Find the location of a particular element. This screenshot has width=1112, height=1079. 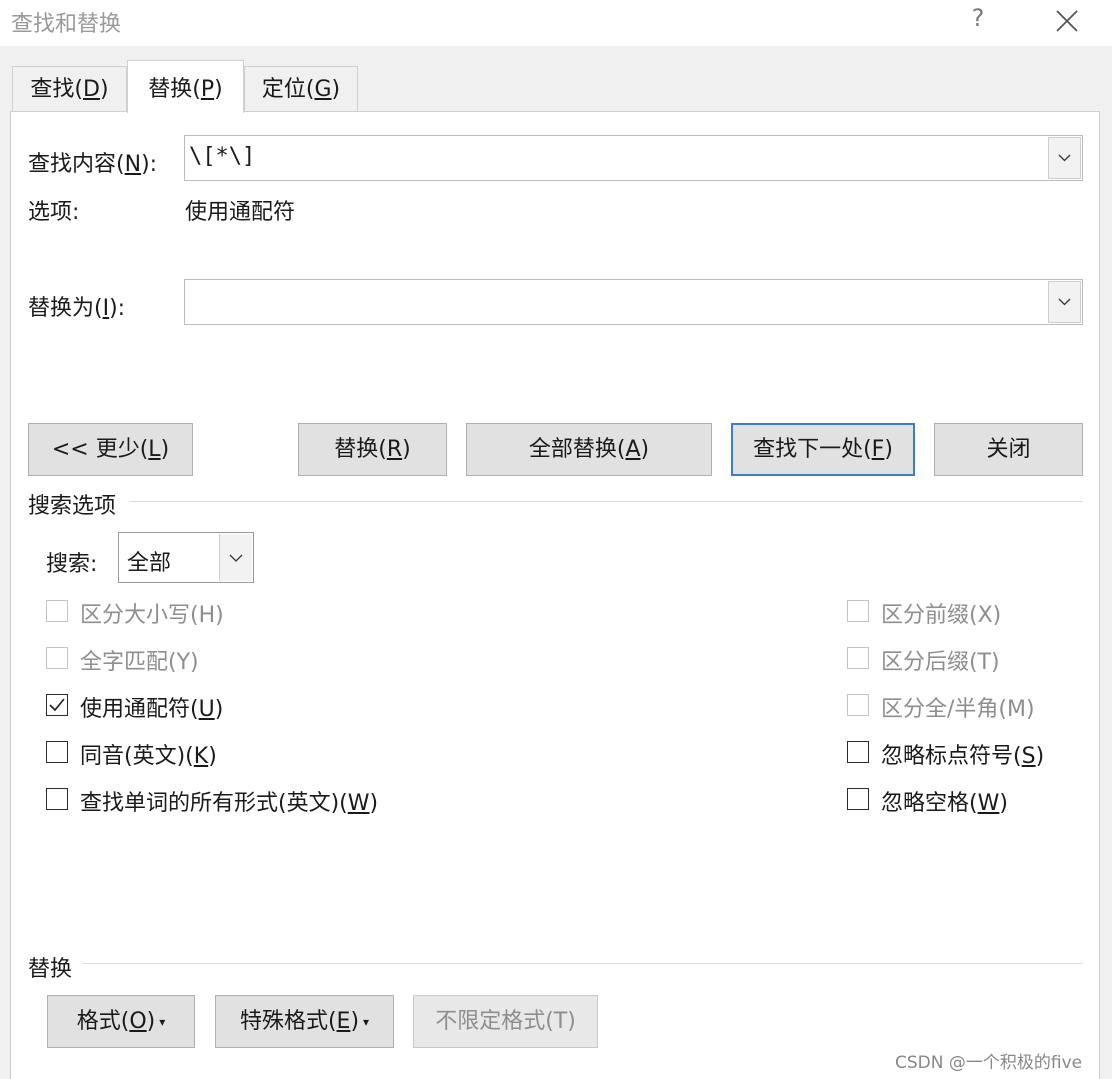

tab-goto-label-end: ) is located at coordinates (336, 89).